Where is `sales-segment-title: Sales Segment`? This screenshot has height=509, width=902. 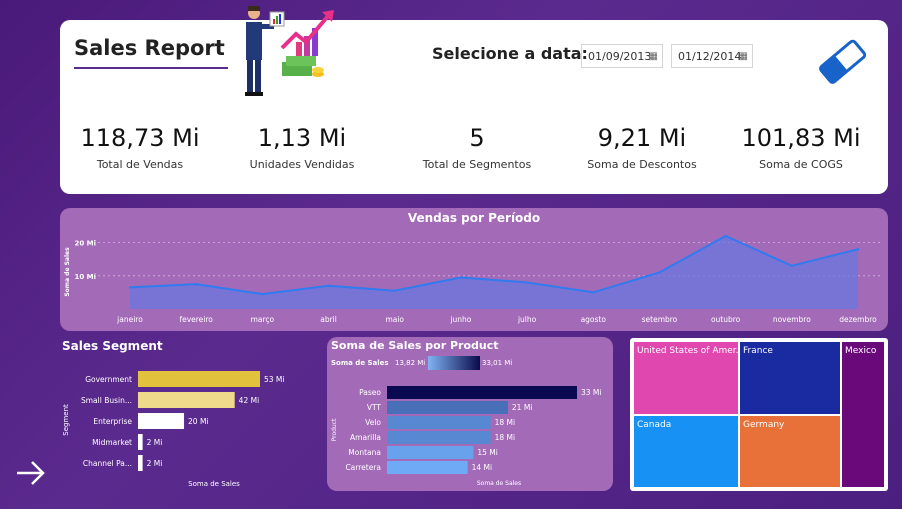
sales-segment-title: Sales Segment is located at coordinates (112, 346).